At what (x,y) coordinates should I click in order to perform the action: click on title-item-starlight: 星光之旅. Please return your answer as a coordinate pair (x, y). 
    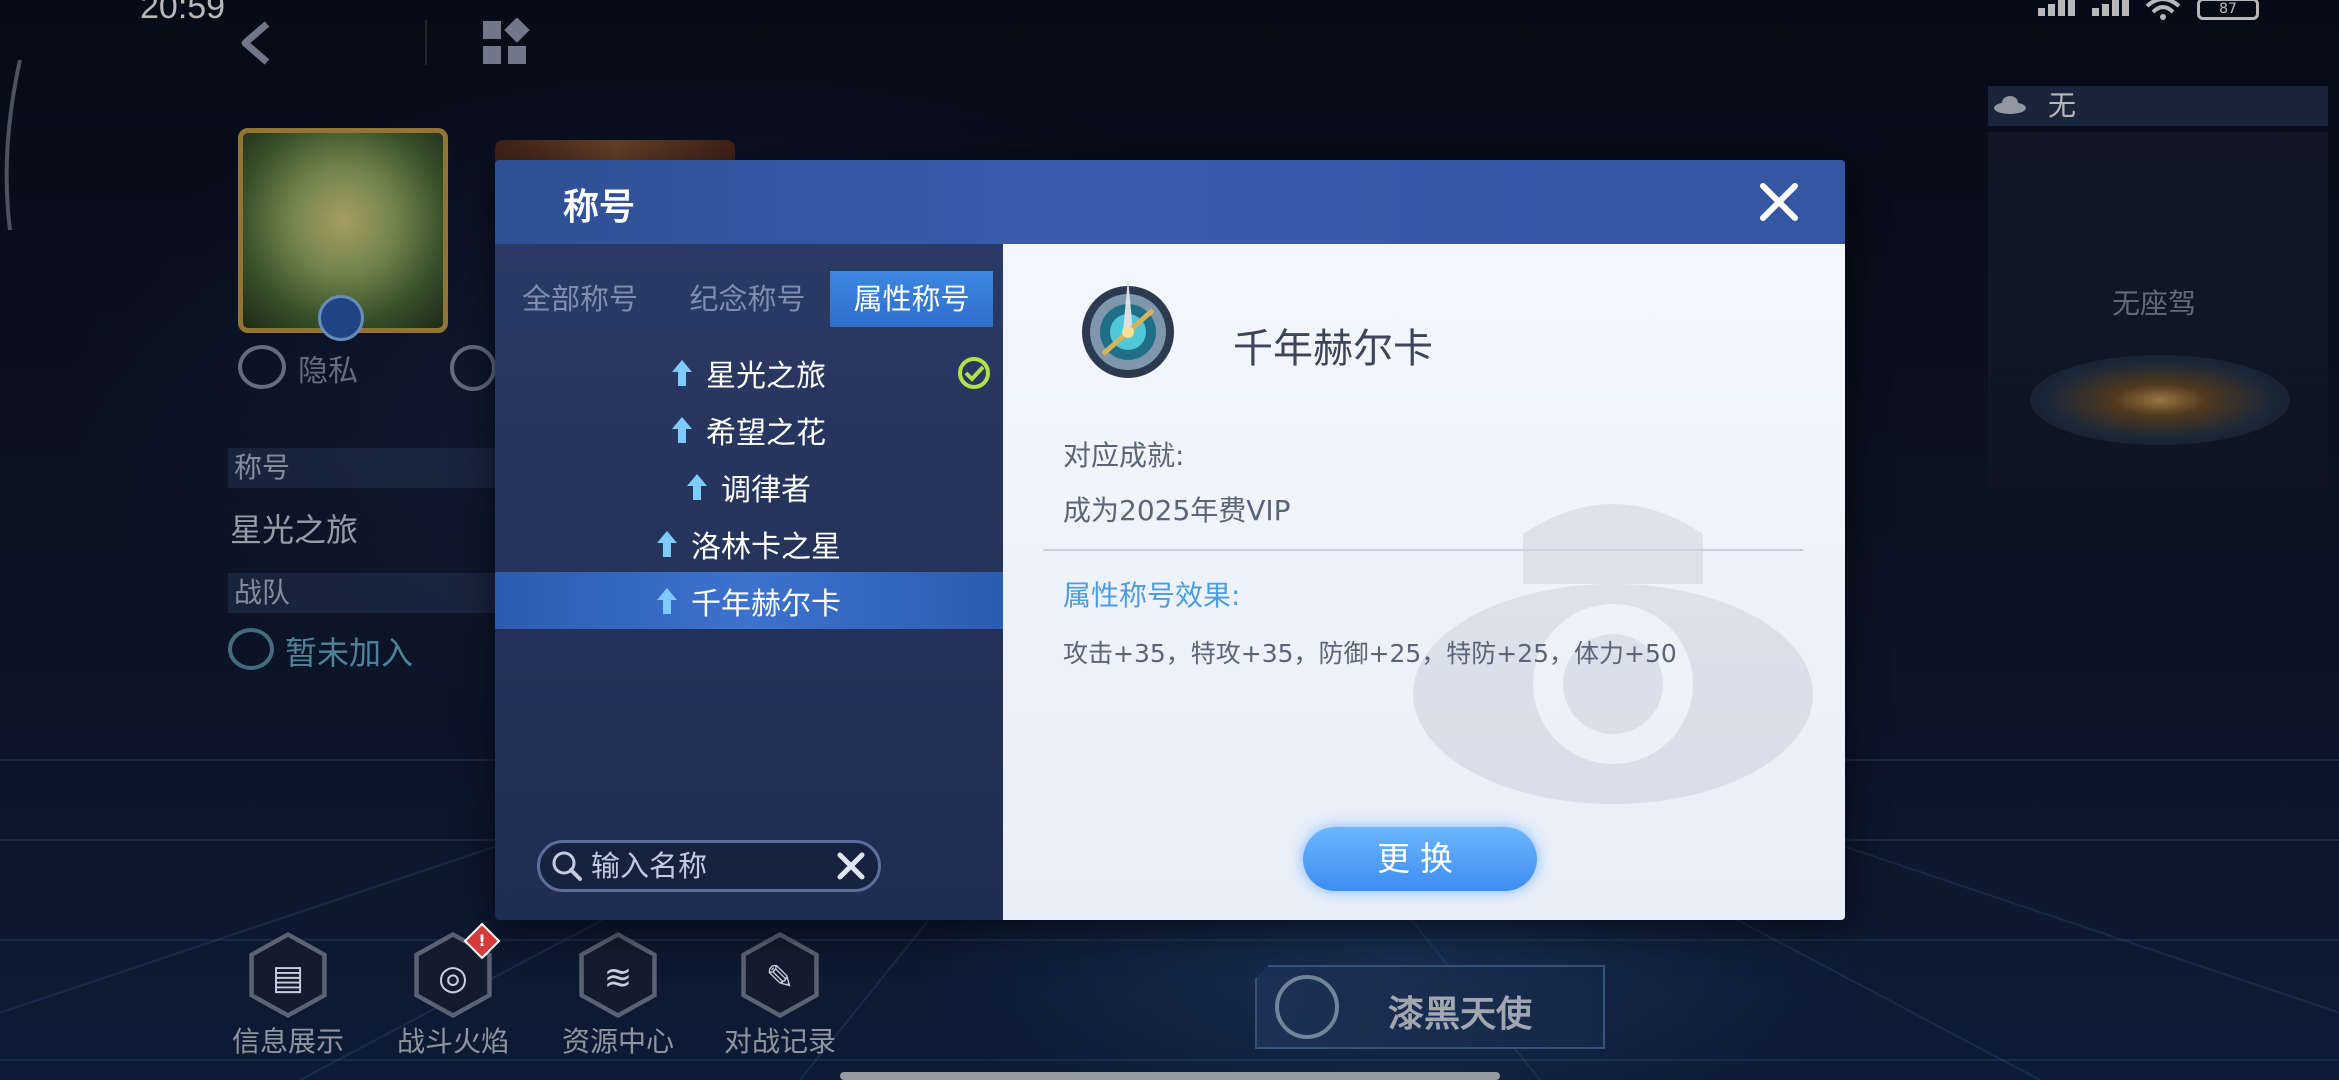
    Looking at the image, I should click on (749, 372).